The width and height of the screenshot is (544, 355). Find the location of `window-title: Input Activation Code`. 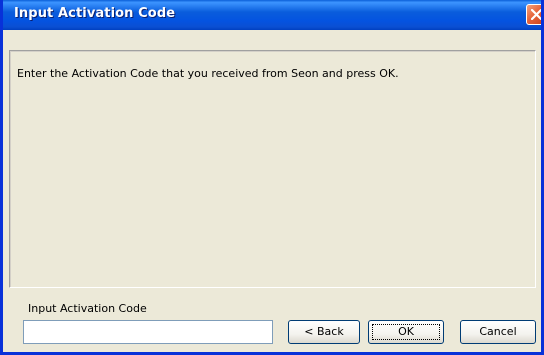

window-title: Input Activation Code is located at coordinates (95, 13).